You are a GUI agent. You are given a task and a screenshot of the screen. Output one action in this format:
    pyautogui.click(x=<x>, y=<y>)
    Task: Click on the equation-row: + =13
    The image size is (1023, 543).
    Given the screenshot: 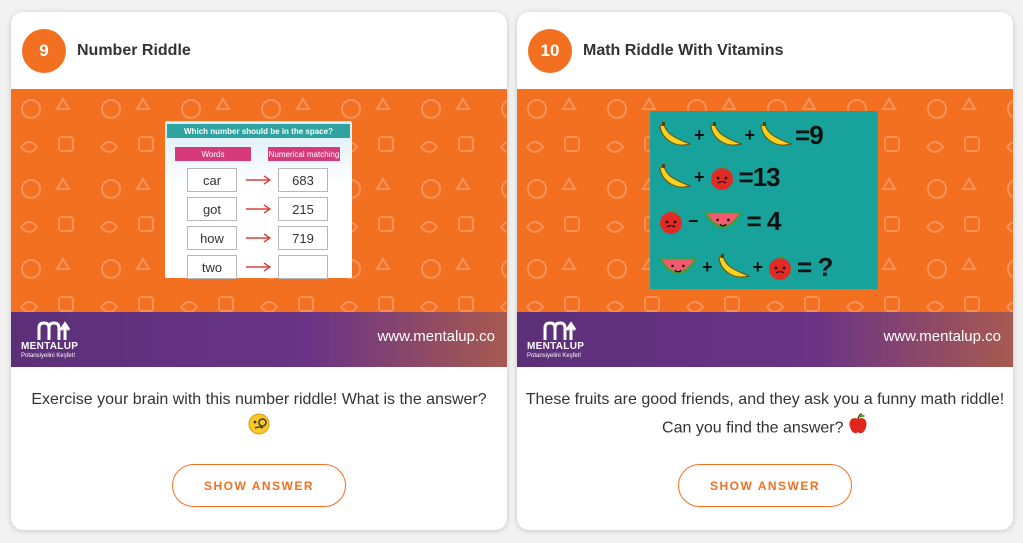 What is the action you would take?
    pyautogui.click(x=718, y=177)
    